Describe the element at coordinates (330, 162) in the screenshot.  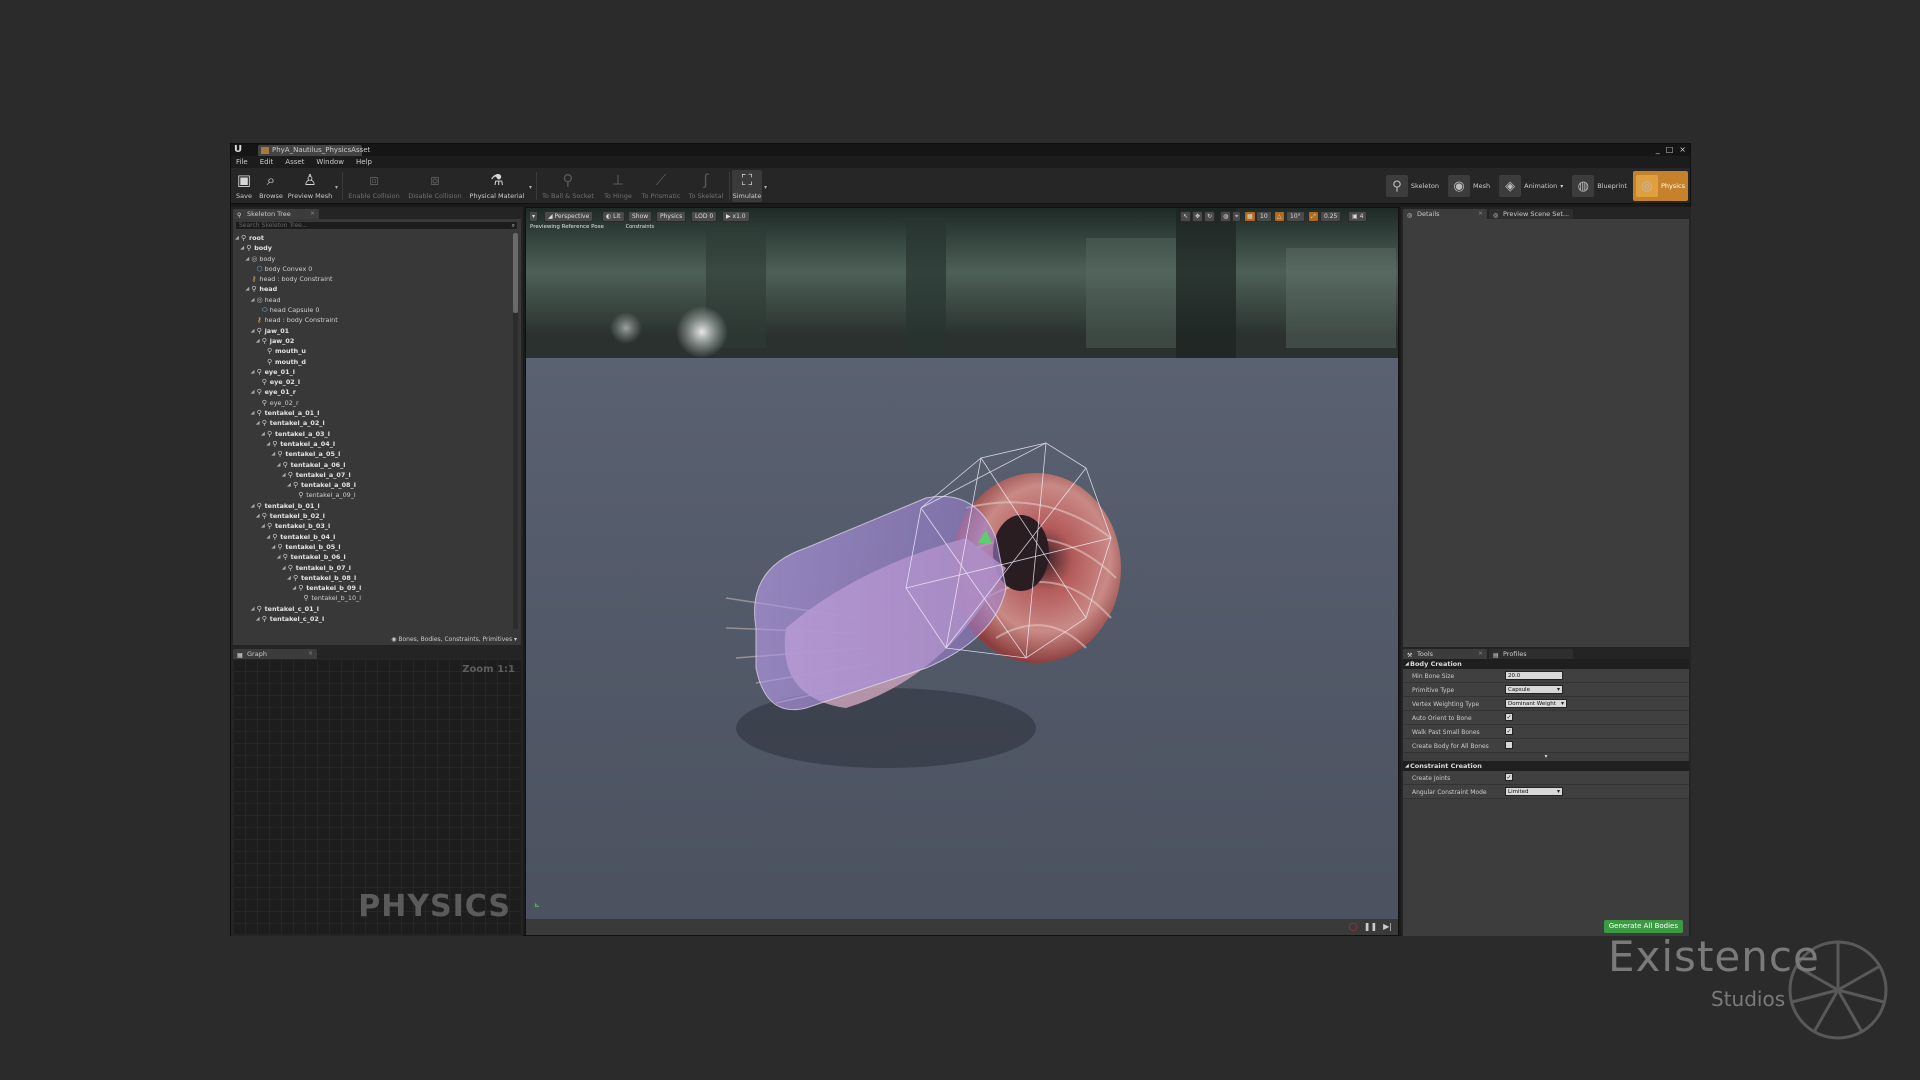
I see `menu-window: Window` at that location.